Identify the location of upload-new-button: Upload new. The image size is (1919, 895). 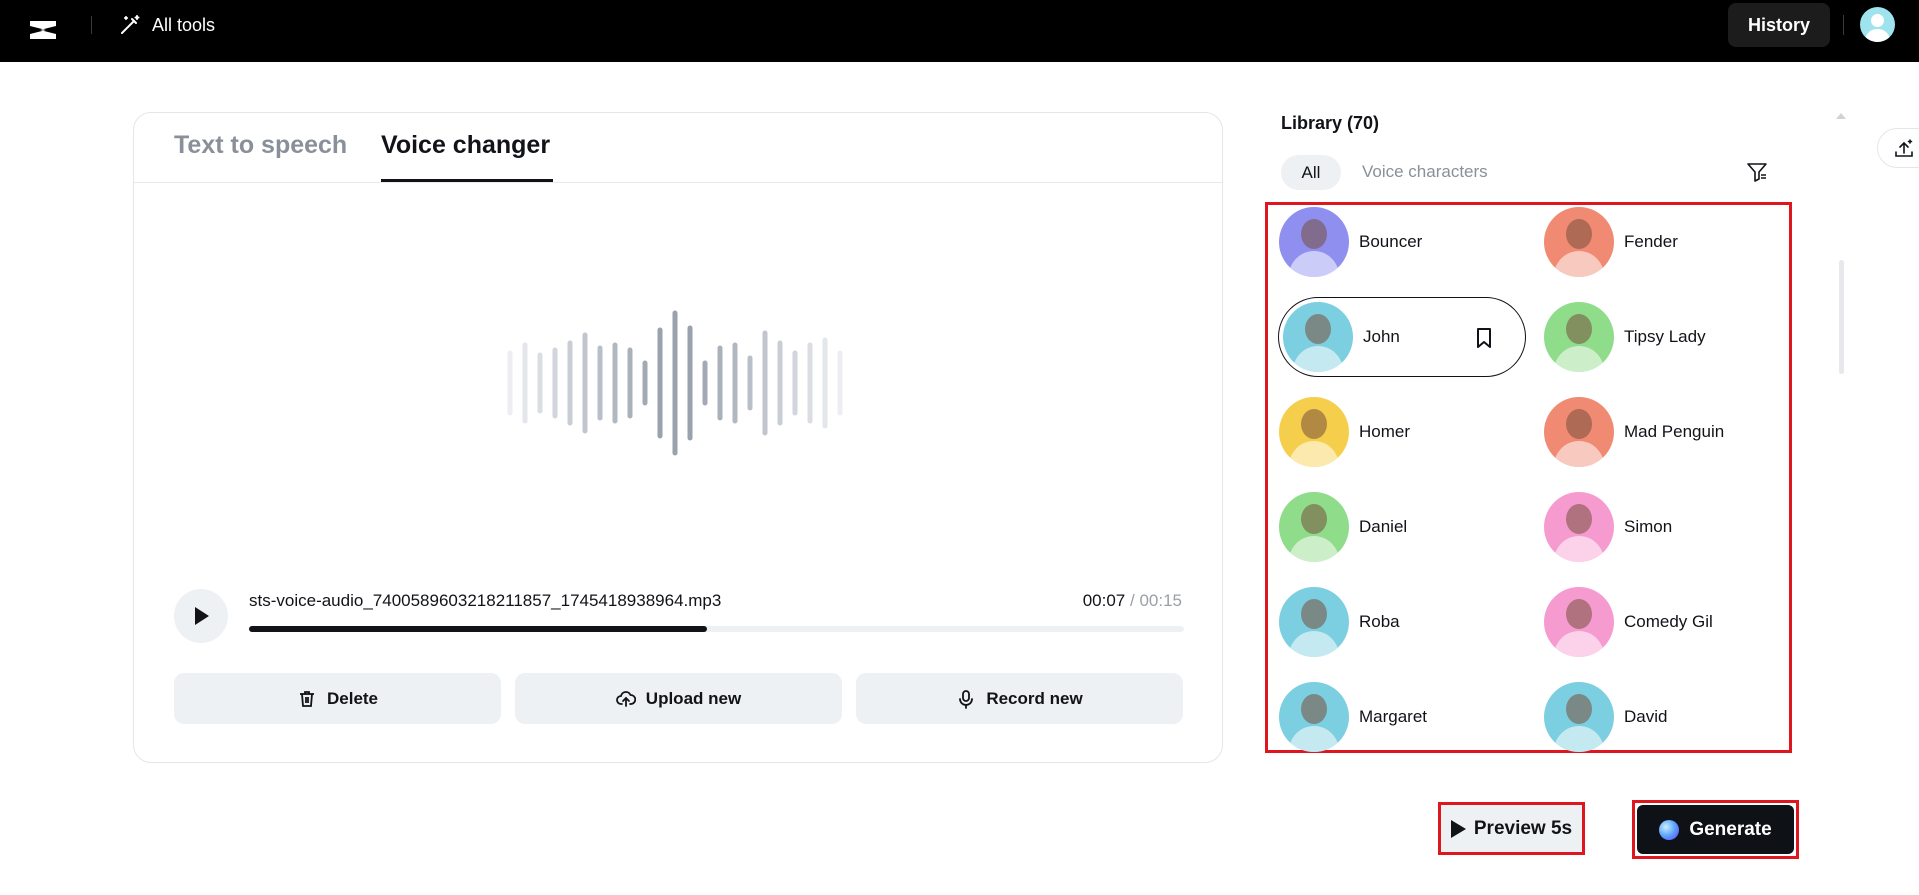
(678, 698).